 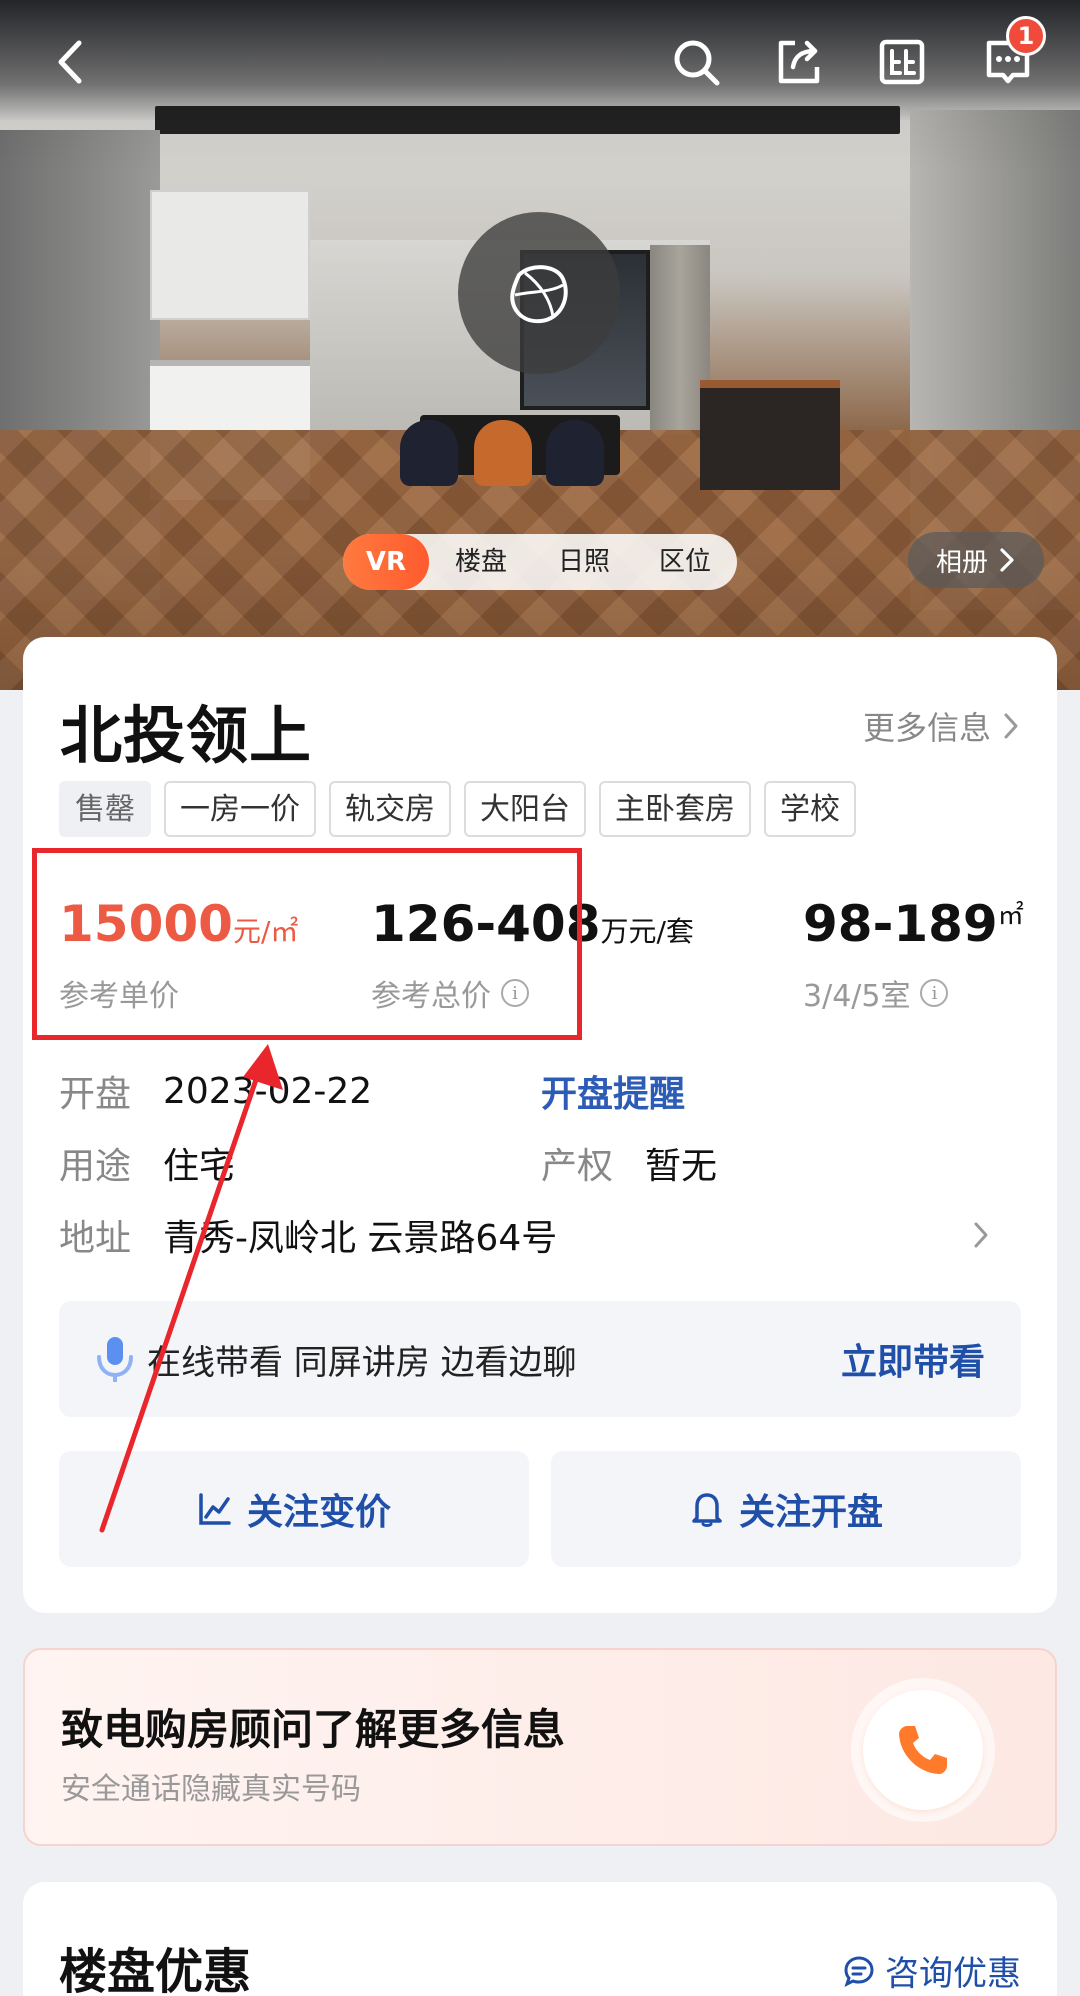 I want to click on back-arrow-icon, so click(x=70, y=62).